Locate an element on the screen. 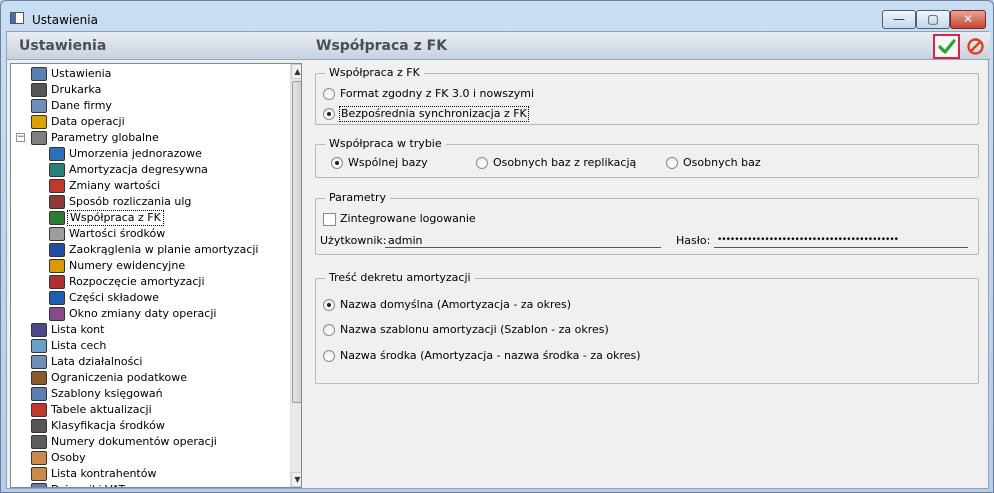  tree-item-label: Rozpoczęcie amortyzacji is located at coordinates (137, 281).